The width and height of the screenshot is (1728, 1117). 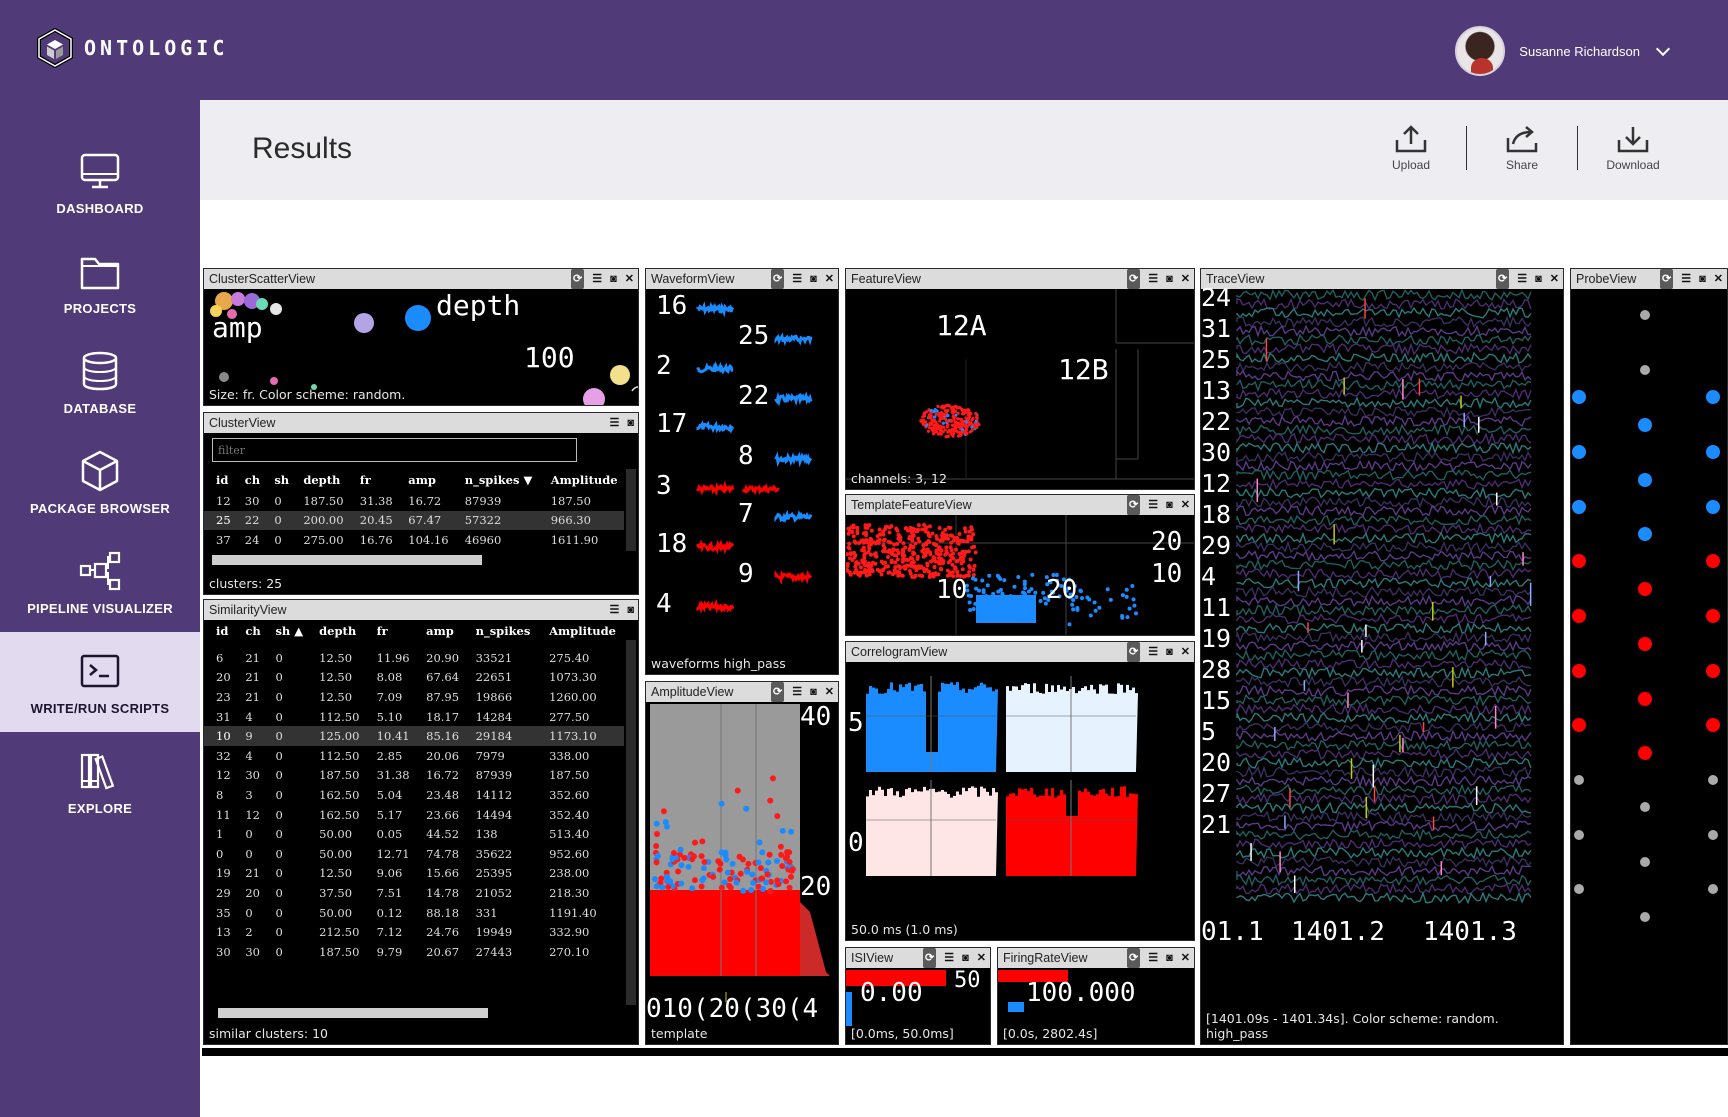 What do you see at coordinates (414, 736) in the screenshot?
I see `table-row: 10 9 0 125.00 10.41 85.16 29184 1173.10` at bounding box center [414, 736].